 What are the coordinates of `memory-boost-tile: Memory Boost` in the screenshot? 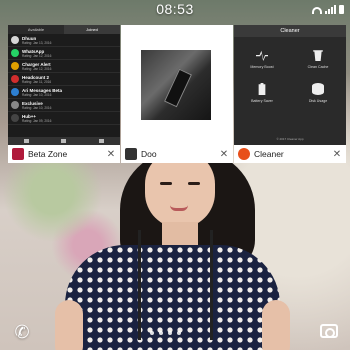 It's located at (262, 59).